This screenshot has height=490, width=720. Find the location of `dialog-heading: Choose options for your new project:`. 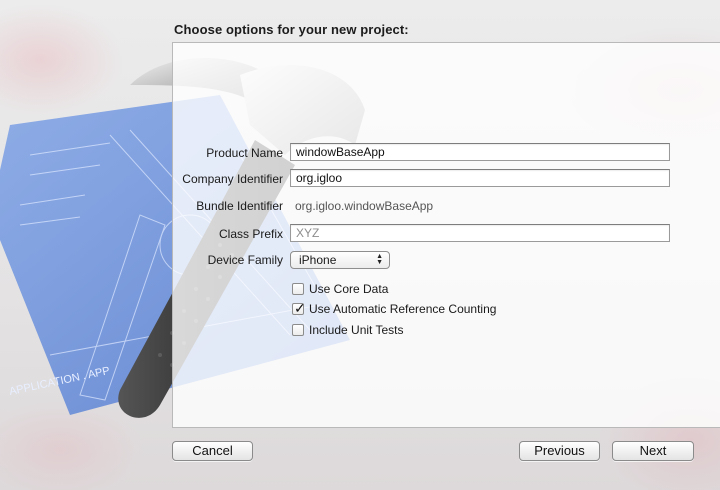

dialog-heading: Choose options for your new project: is located at coordinates (291, 29).